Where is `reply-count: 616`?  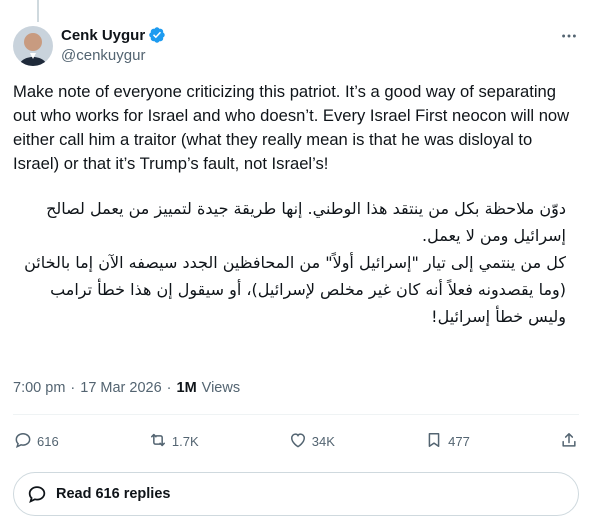
reply-count: 616 is located at coordinates (48, 441).